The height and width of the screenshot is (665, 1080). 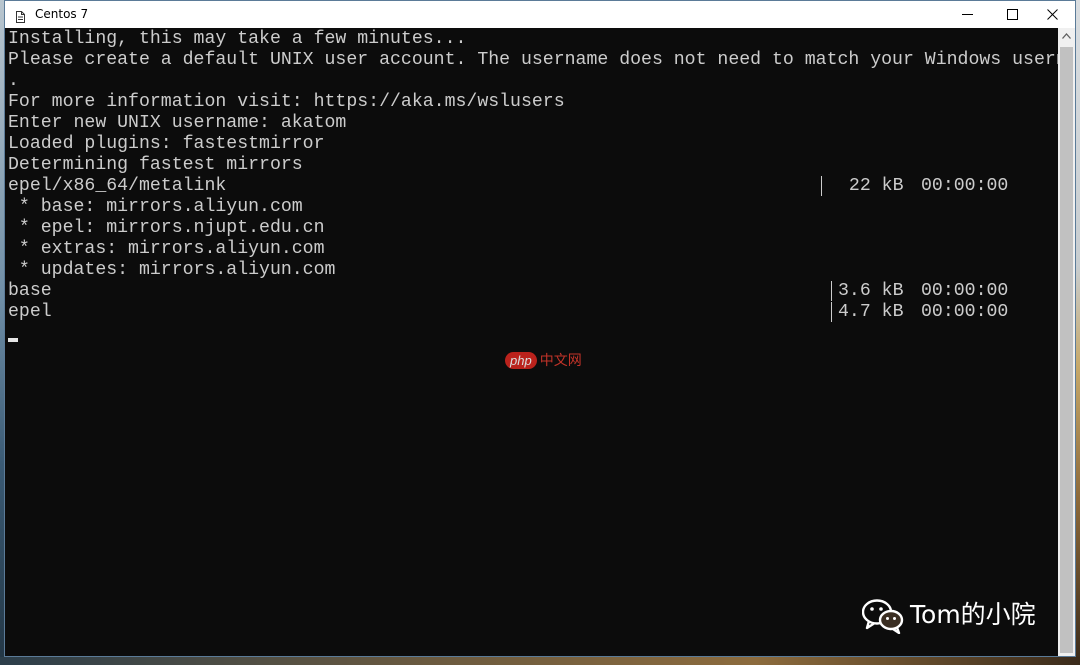 What do you see at coordinates (30, 291) in the screenshot?
I see `console-line: base` at bounding box center [30, 291].